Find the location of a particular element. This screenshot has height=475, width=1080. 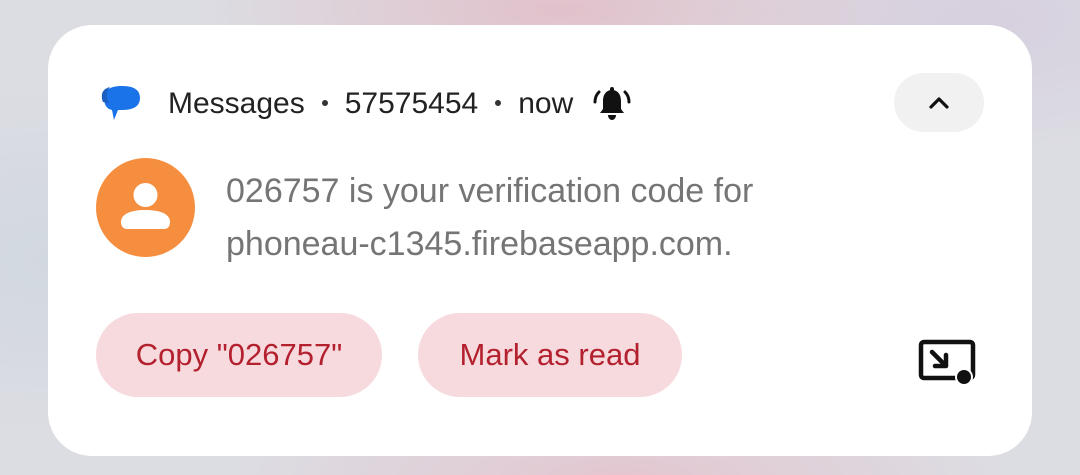

collapse-button is located at coordinates (939, 102).